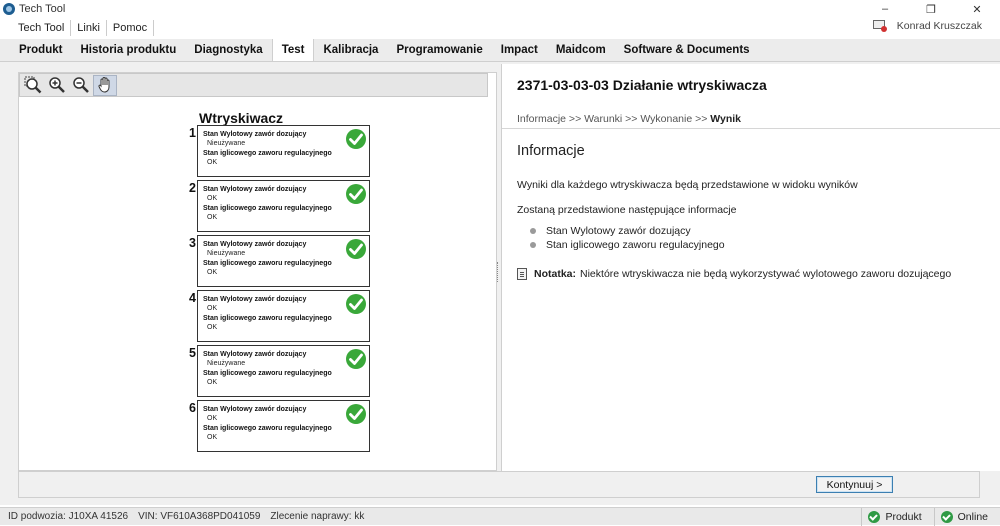 Image resolution: width=1000 pixels, height=526 pixels. I want to click on online-status: Online, so click(966, 517).